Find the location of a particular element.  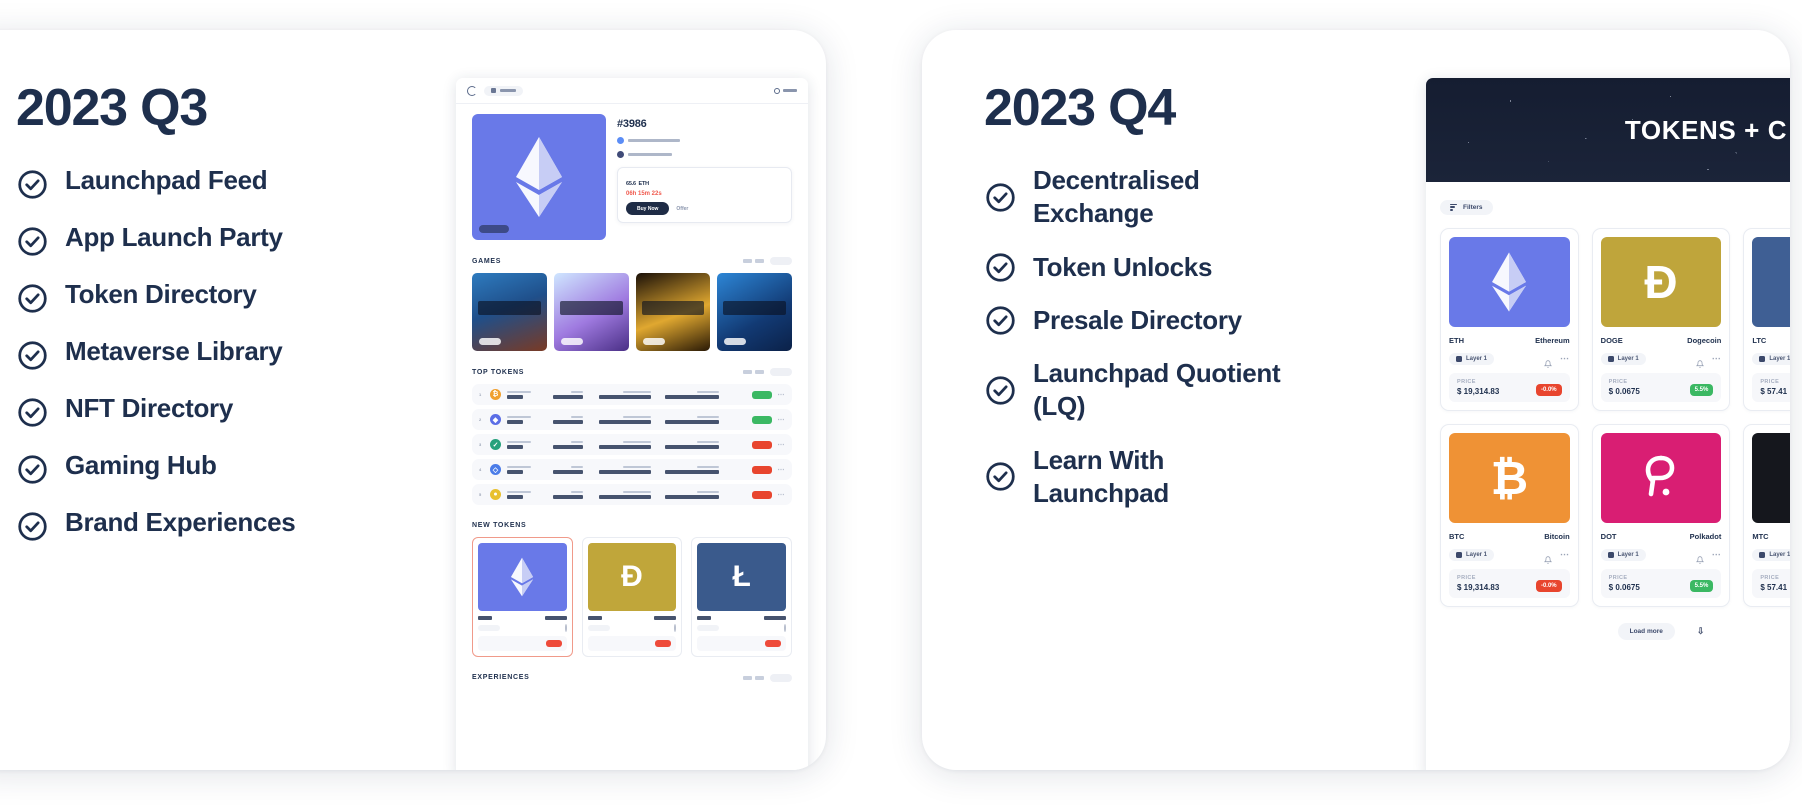

nft-artwork is located at coordinates (539, 177).